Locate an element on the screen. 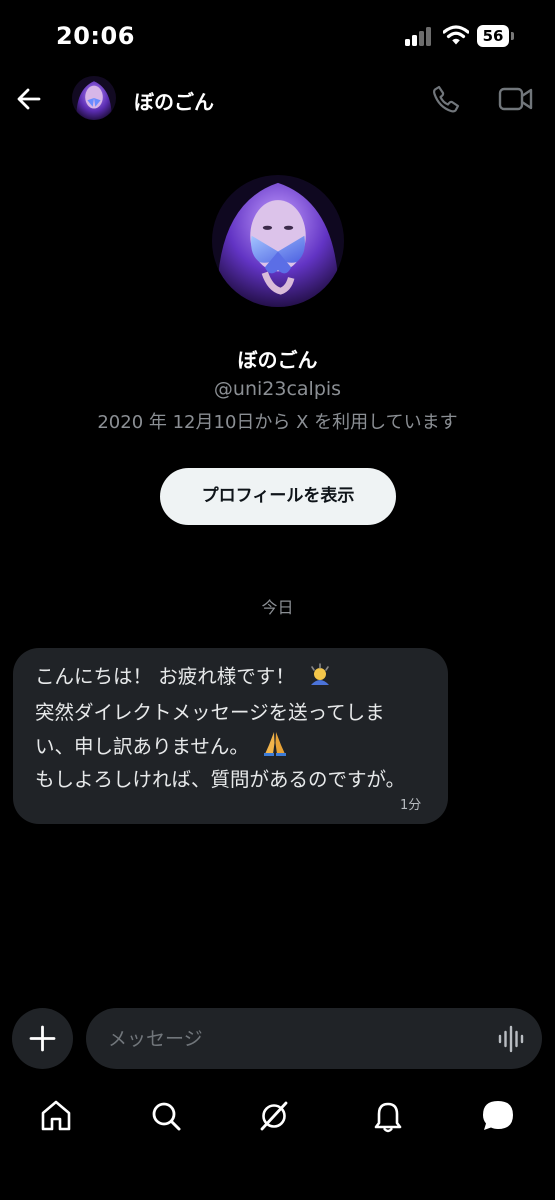 This screenshot has width=555, height=1200. message-line: い、申し訳ありません。 is located at coordinates (162, 744).